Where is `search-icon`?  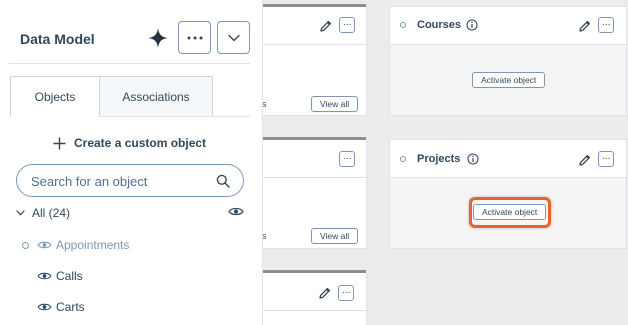
search-icon is located at coordinates (223, 181).